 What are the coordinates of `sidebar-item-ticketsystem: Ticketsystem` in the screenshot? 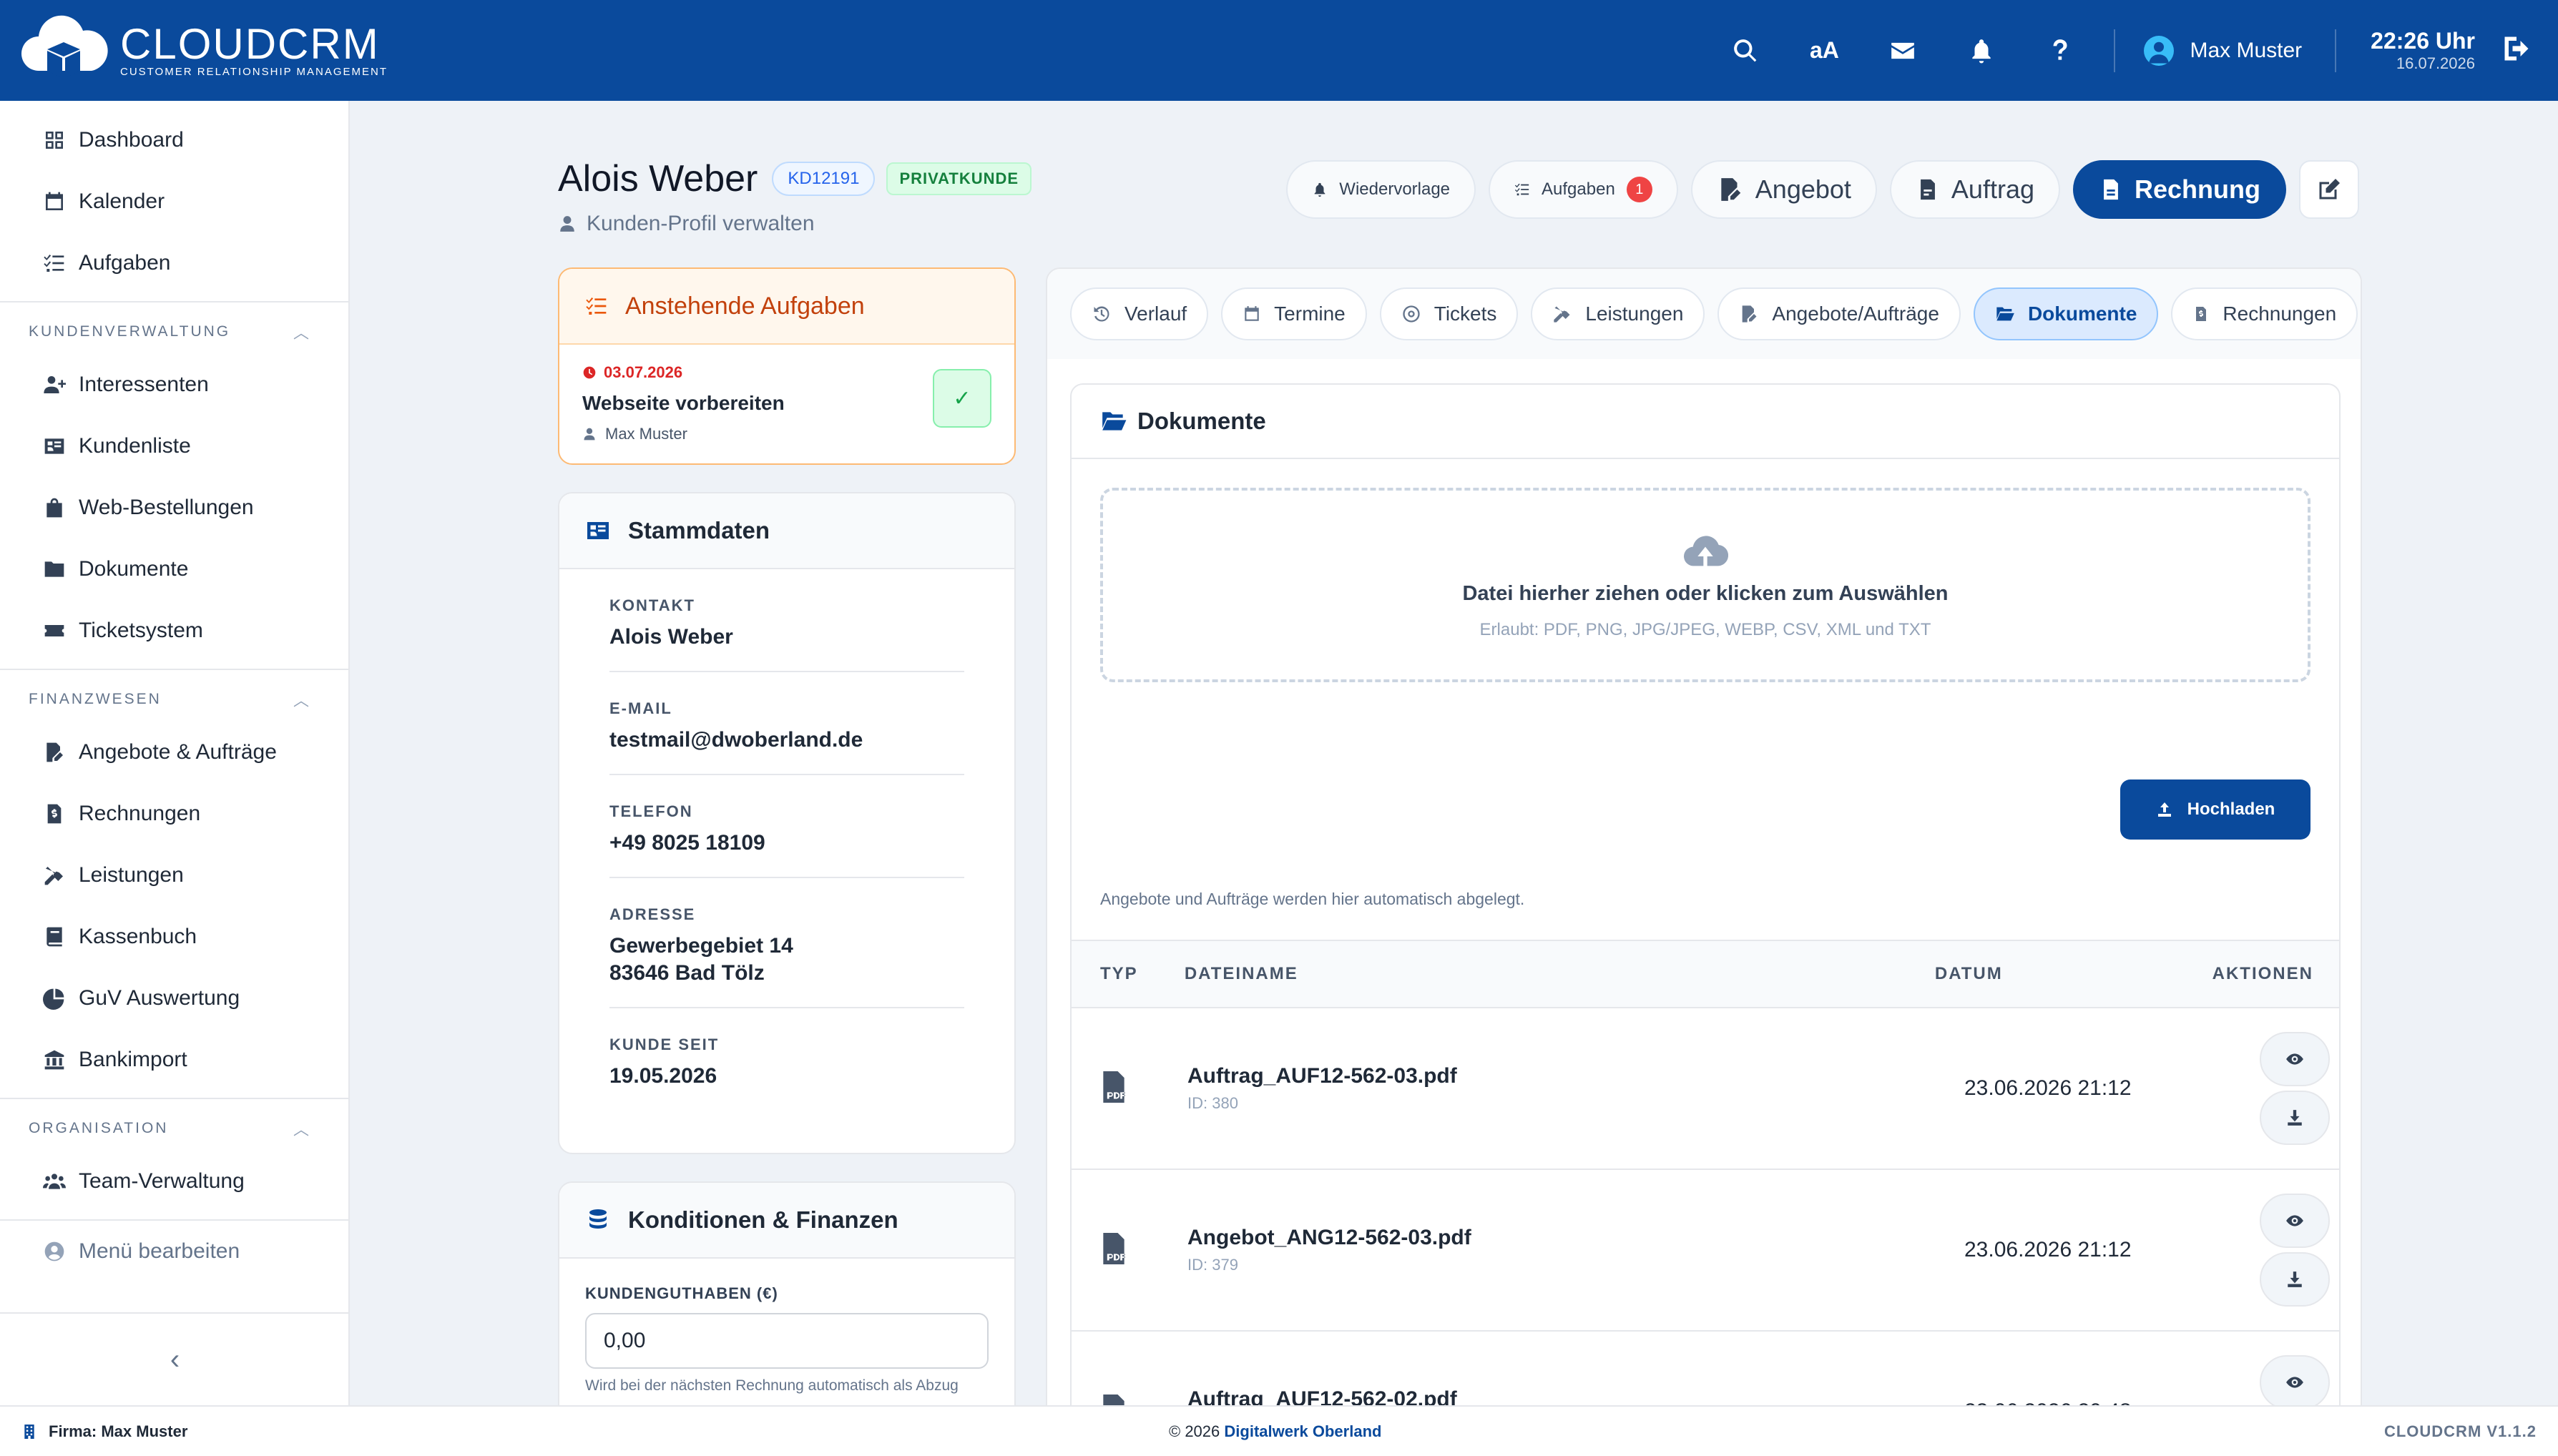 It's located at (174, 630).